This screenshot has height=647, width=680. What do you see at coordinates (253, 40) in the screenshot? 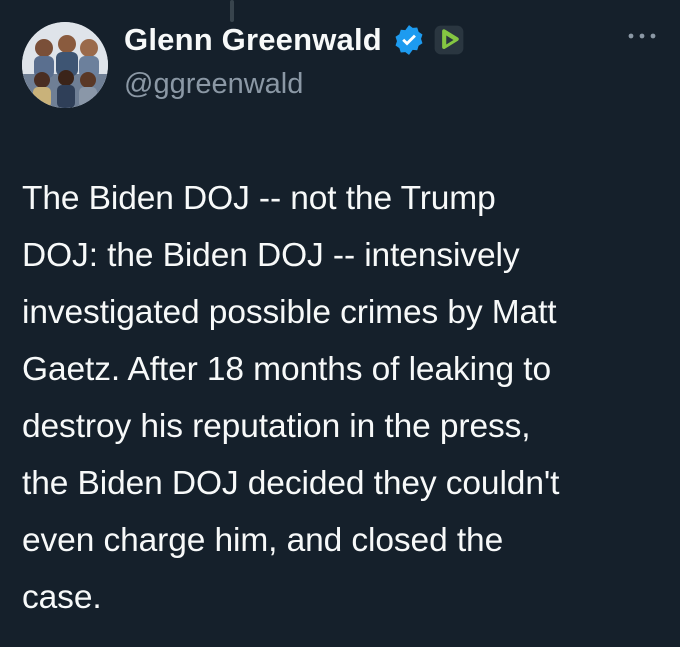
I see `author-display-name: Glenn Greenwald` at bounding box center [253, 40].